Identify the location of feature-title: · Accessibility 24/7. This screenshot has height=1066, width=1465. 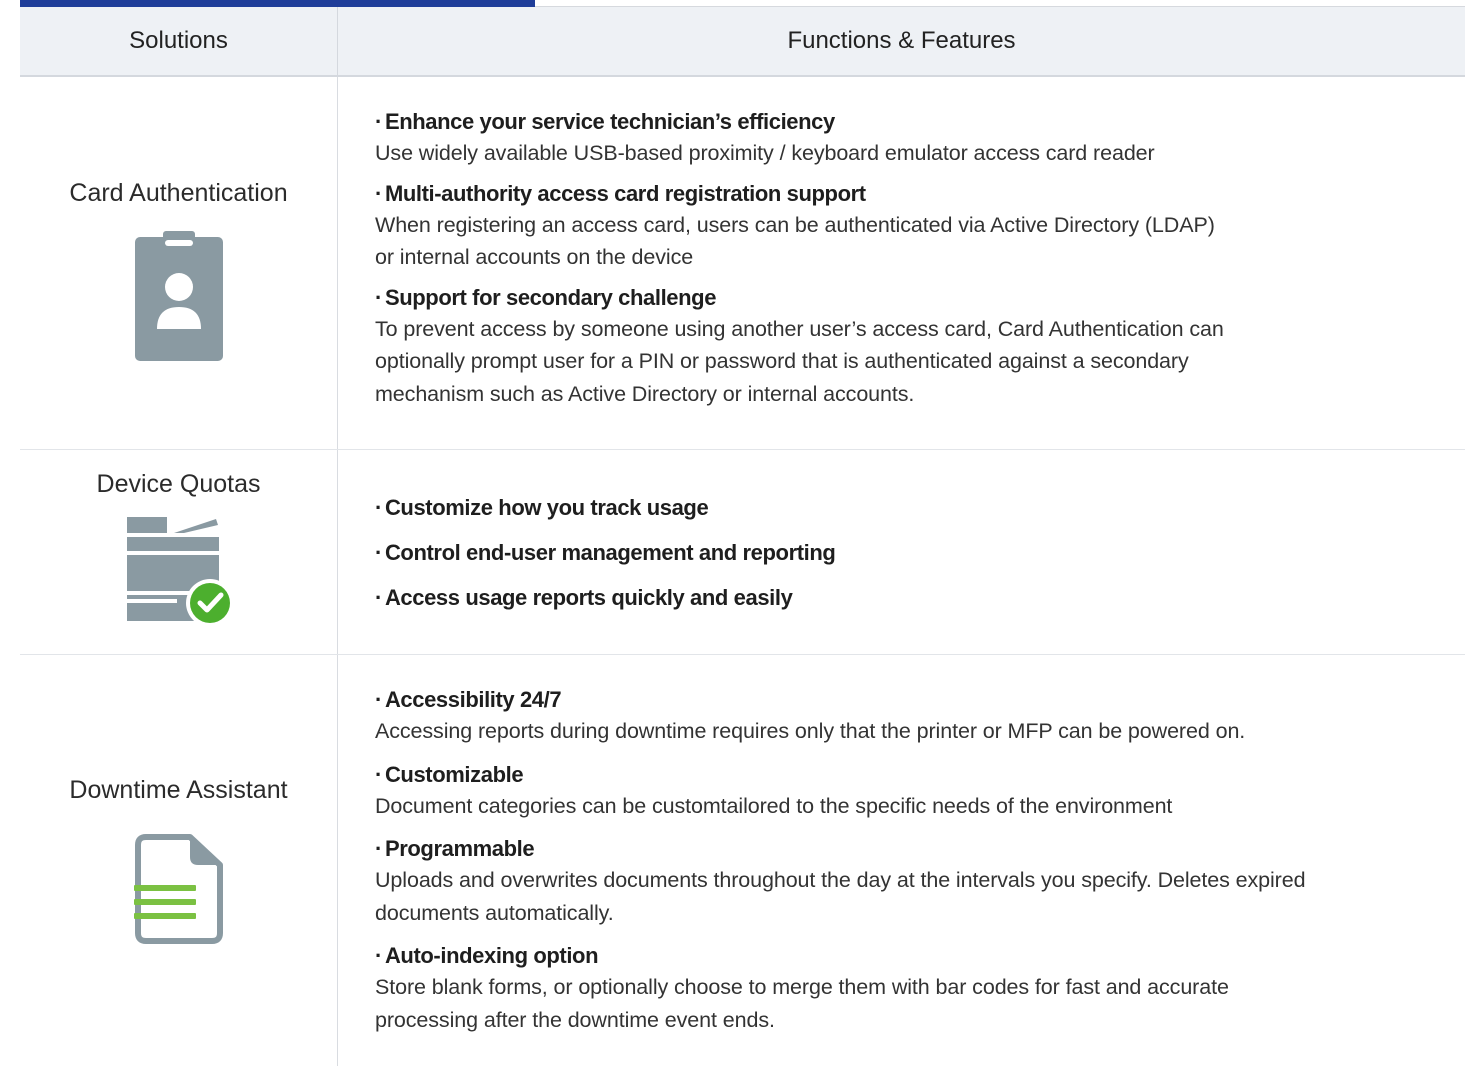
(468, 699).